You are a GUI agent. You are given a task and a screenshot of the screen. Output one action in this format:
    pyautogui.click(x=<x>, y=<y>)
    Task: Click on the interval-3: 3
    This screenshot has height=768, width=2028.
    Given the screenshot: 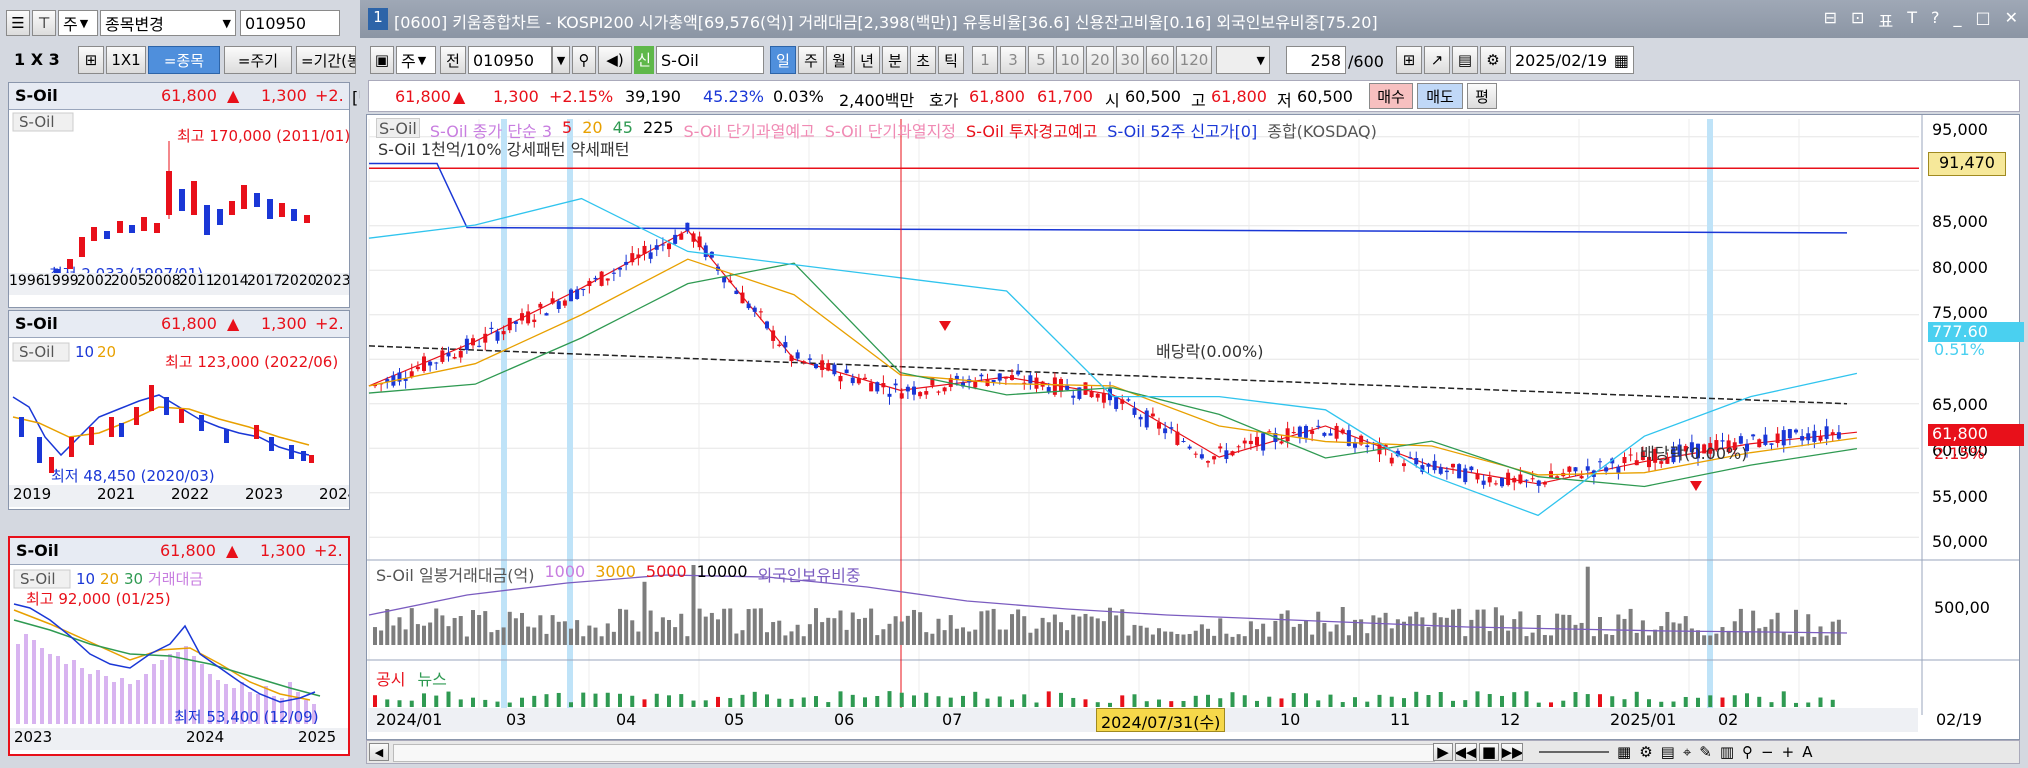 What is the action you would take?
    pyautogui.click(x=1013, y=60)
    